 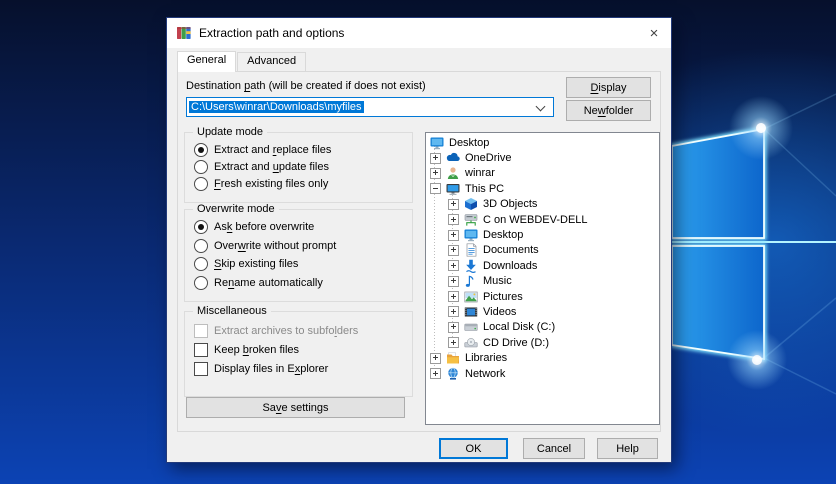 What do you see at coordinates (542, 311) in the screenshot?
I see `tree-item-videos: Videos` at bounding box center [542, 311].